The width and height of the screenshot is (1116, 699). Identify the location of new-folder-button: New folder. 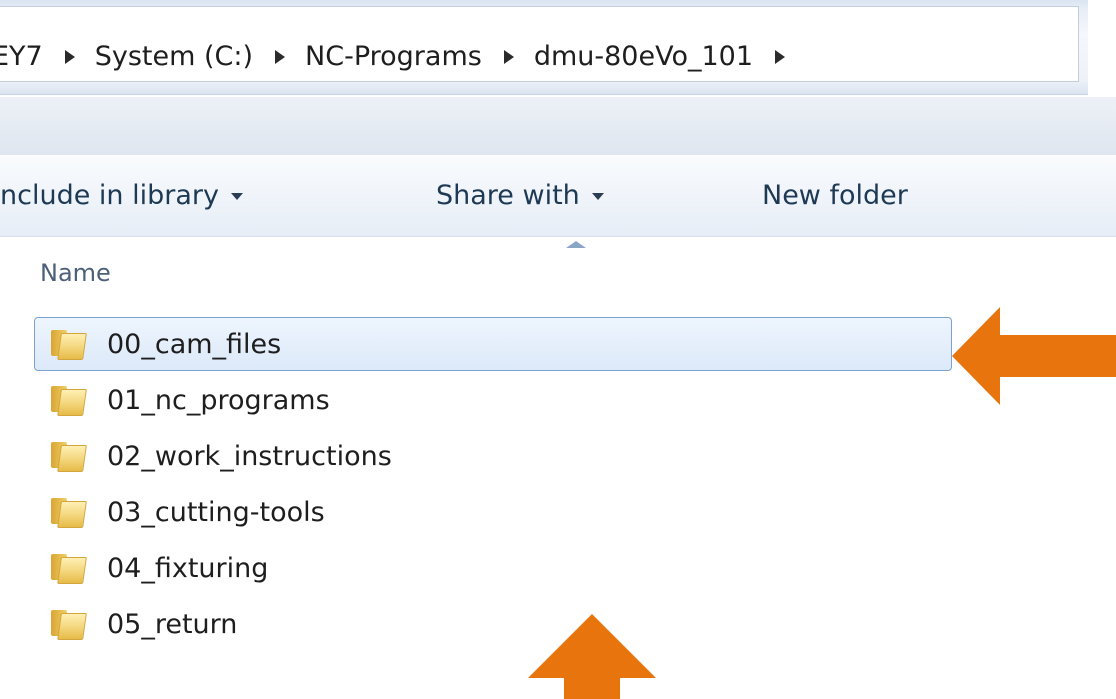
(835, 195).